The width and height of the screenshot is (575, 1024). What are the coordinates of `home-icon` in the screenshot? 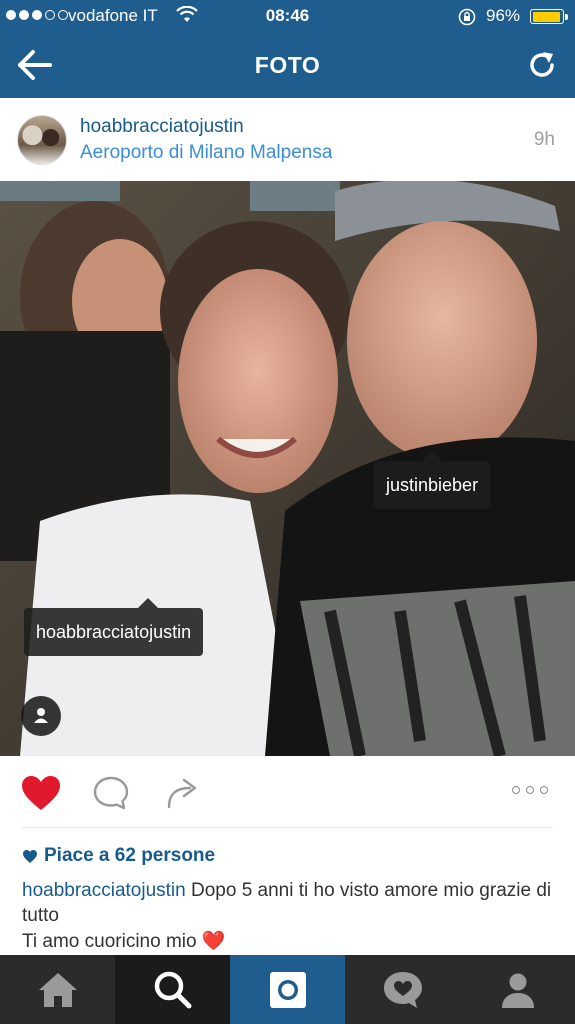 It's located at (57, 989).